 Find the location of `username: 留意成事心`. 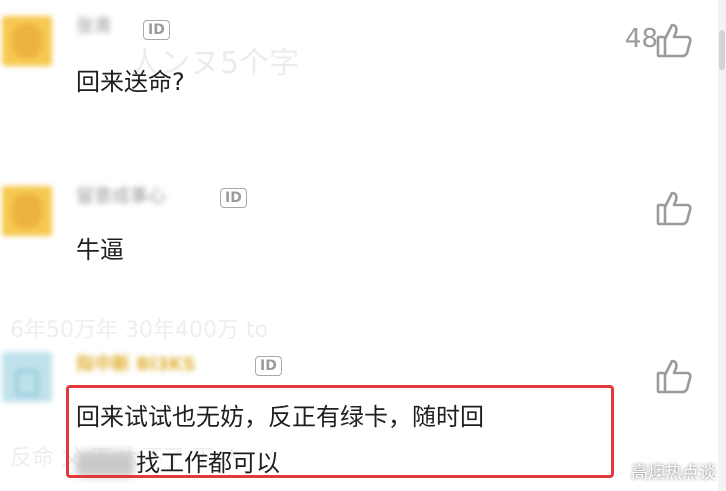

username: 留意成事心 is located at coordinates (121, 197).